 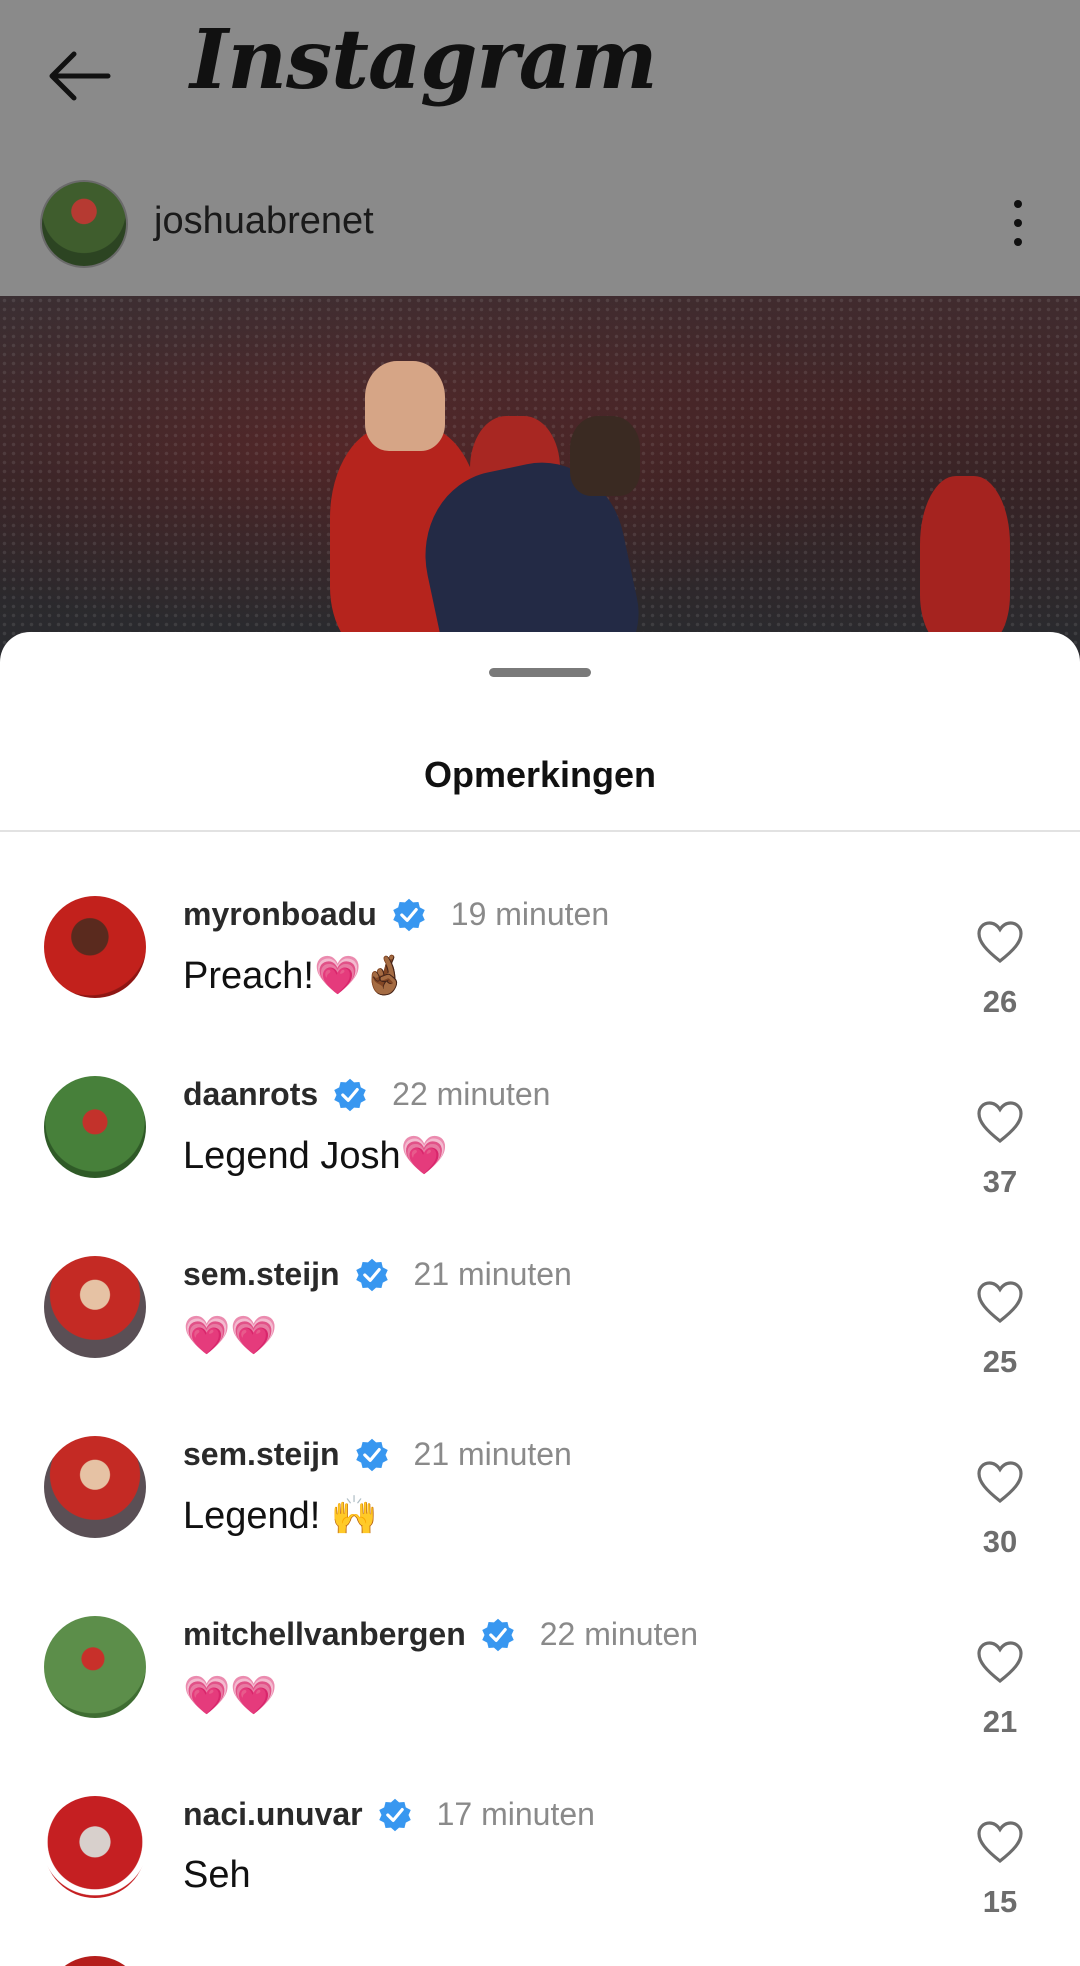 What do you see at coordinates (424, 60) in the screenshot?
I see `app-title: Instagram` at bounding box center [424, 60].